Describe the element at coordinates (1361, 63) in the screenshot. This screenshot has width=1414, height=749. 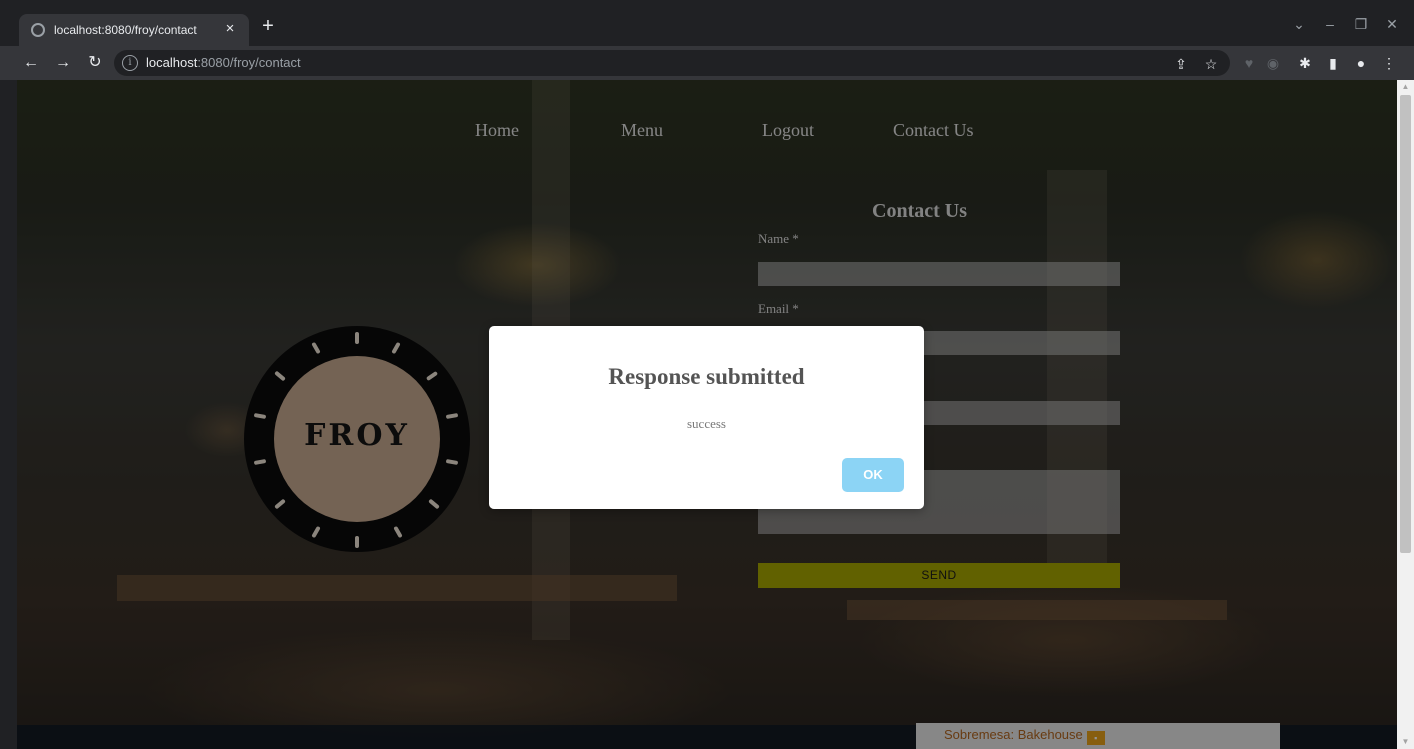
I see `profile-icon: ●` at that location.